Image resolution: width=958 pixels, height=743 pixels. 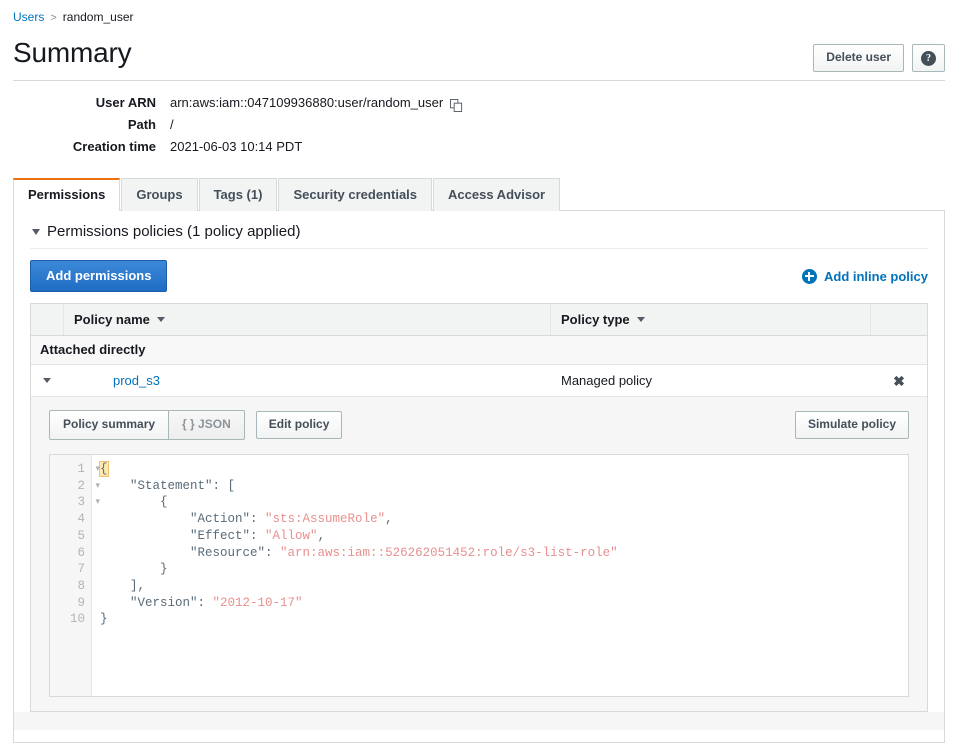 I want to click on simulate-policy-button: Simulate policy, so click(x=851, y=425).